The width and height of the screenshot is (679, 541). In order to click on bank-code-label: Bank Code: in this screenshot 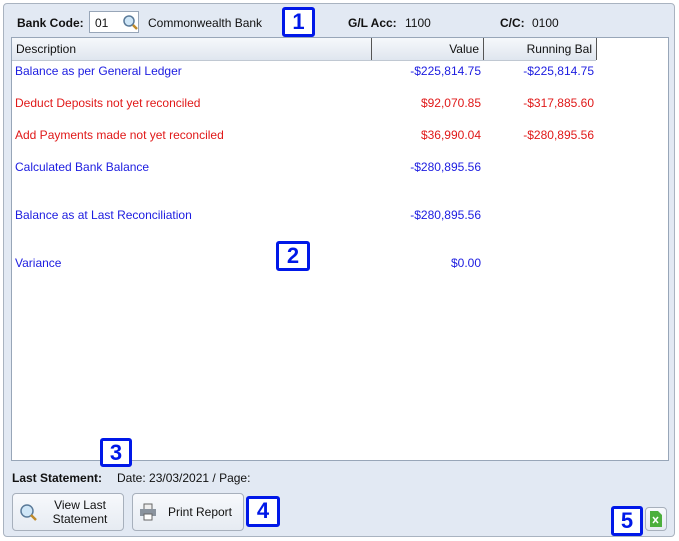, I will do `click(50, 23)`.